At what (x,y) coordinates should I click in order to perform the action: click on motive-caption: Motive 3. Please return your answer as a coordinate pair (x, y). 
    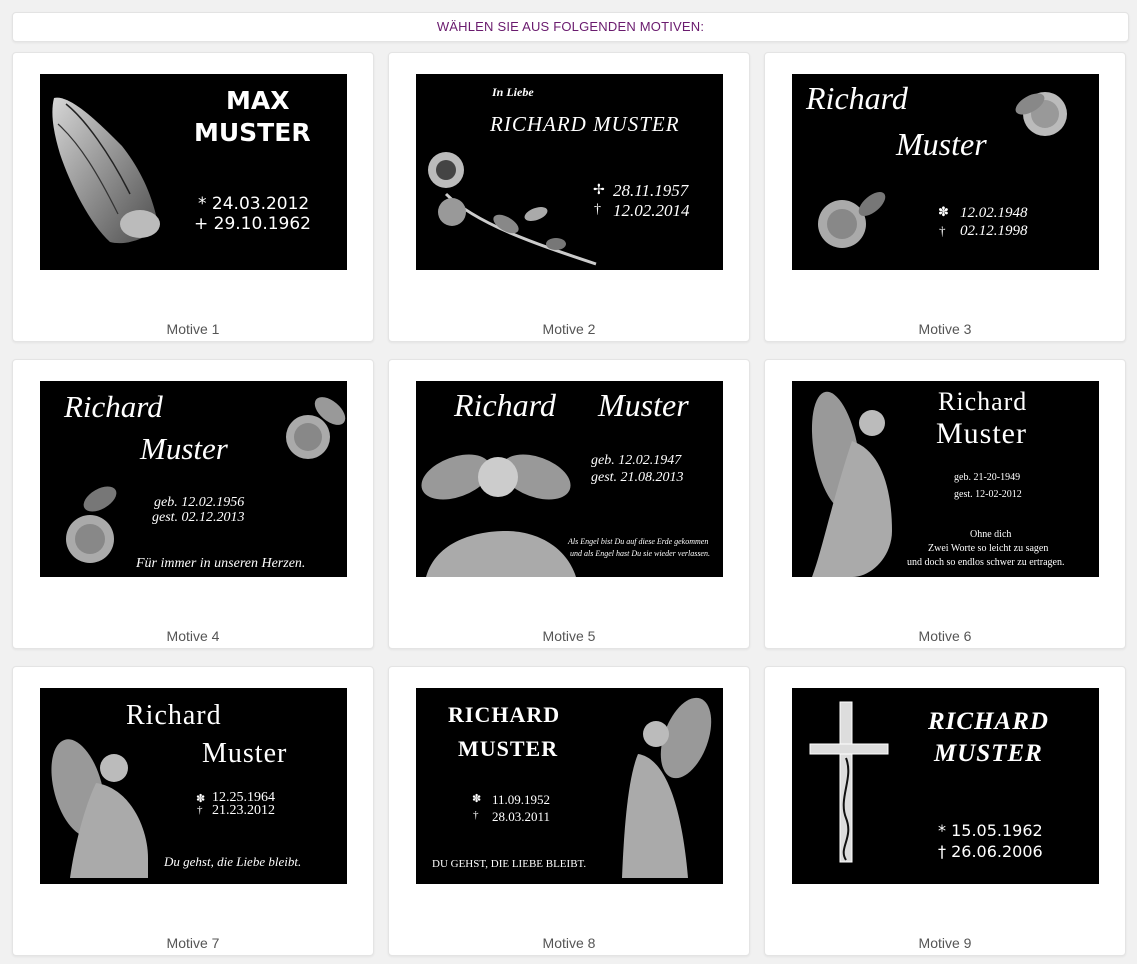
    Looking at the image, I should click on (945, 329).